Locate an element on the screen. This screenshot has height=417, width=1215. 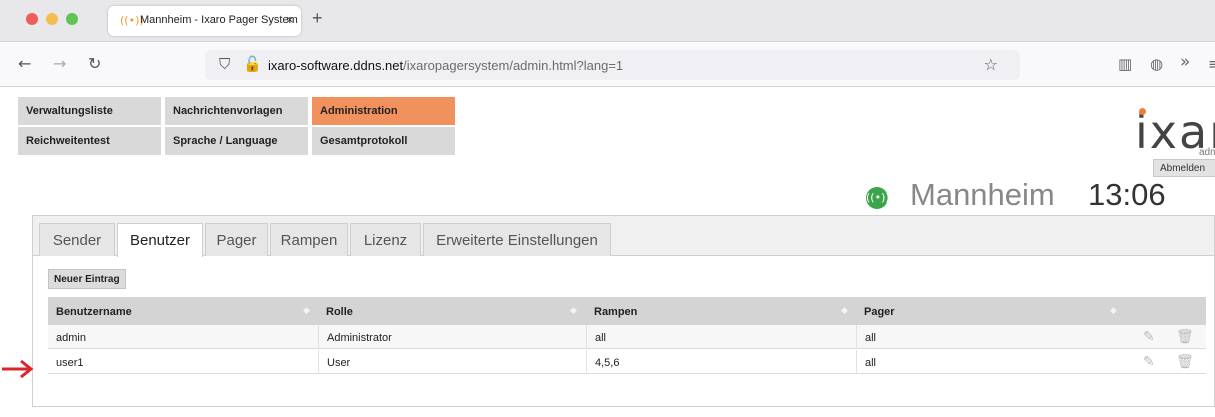
menu-icon: ≡ is located at coordinates (1211, 64).